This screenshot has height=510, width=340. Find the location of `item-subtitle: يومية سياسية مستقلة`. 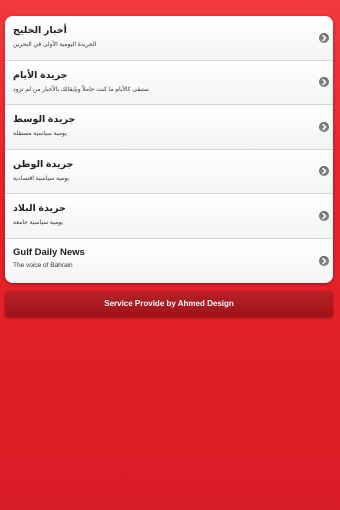

item-subtitle: يومية سياسية مستقلة is located at coordinates (40, 134).